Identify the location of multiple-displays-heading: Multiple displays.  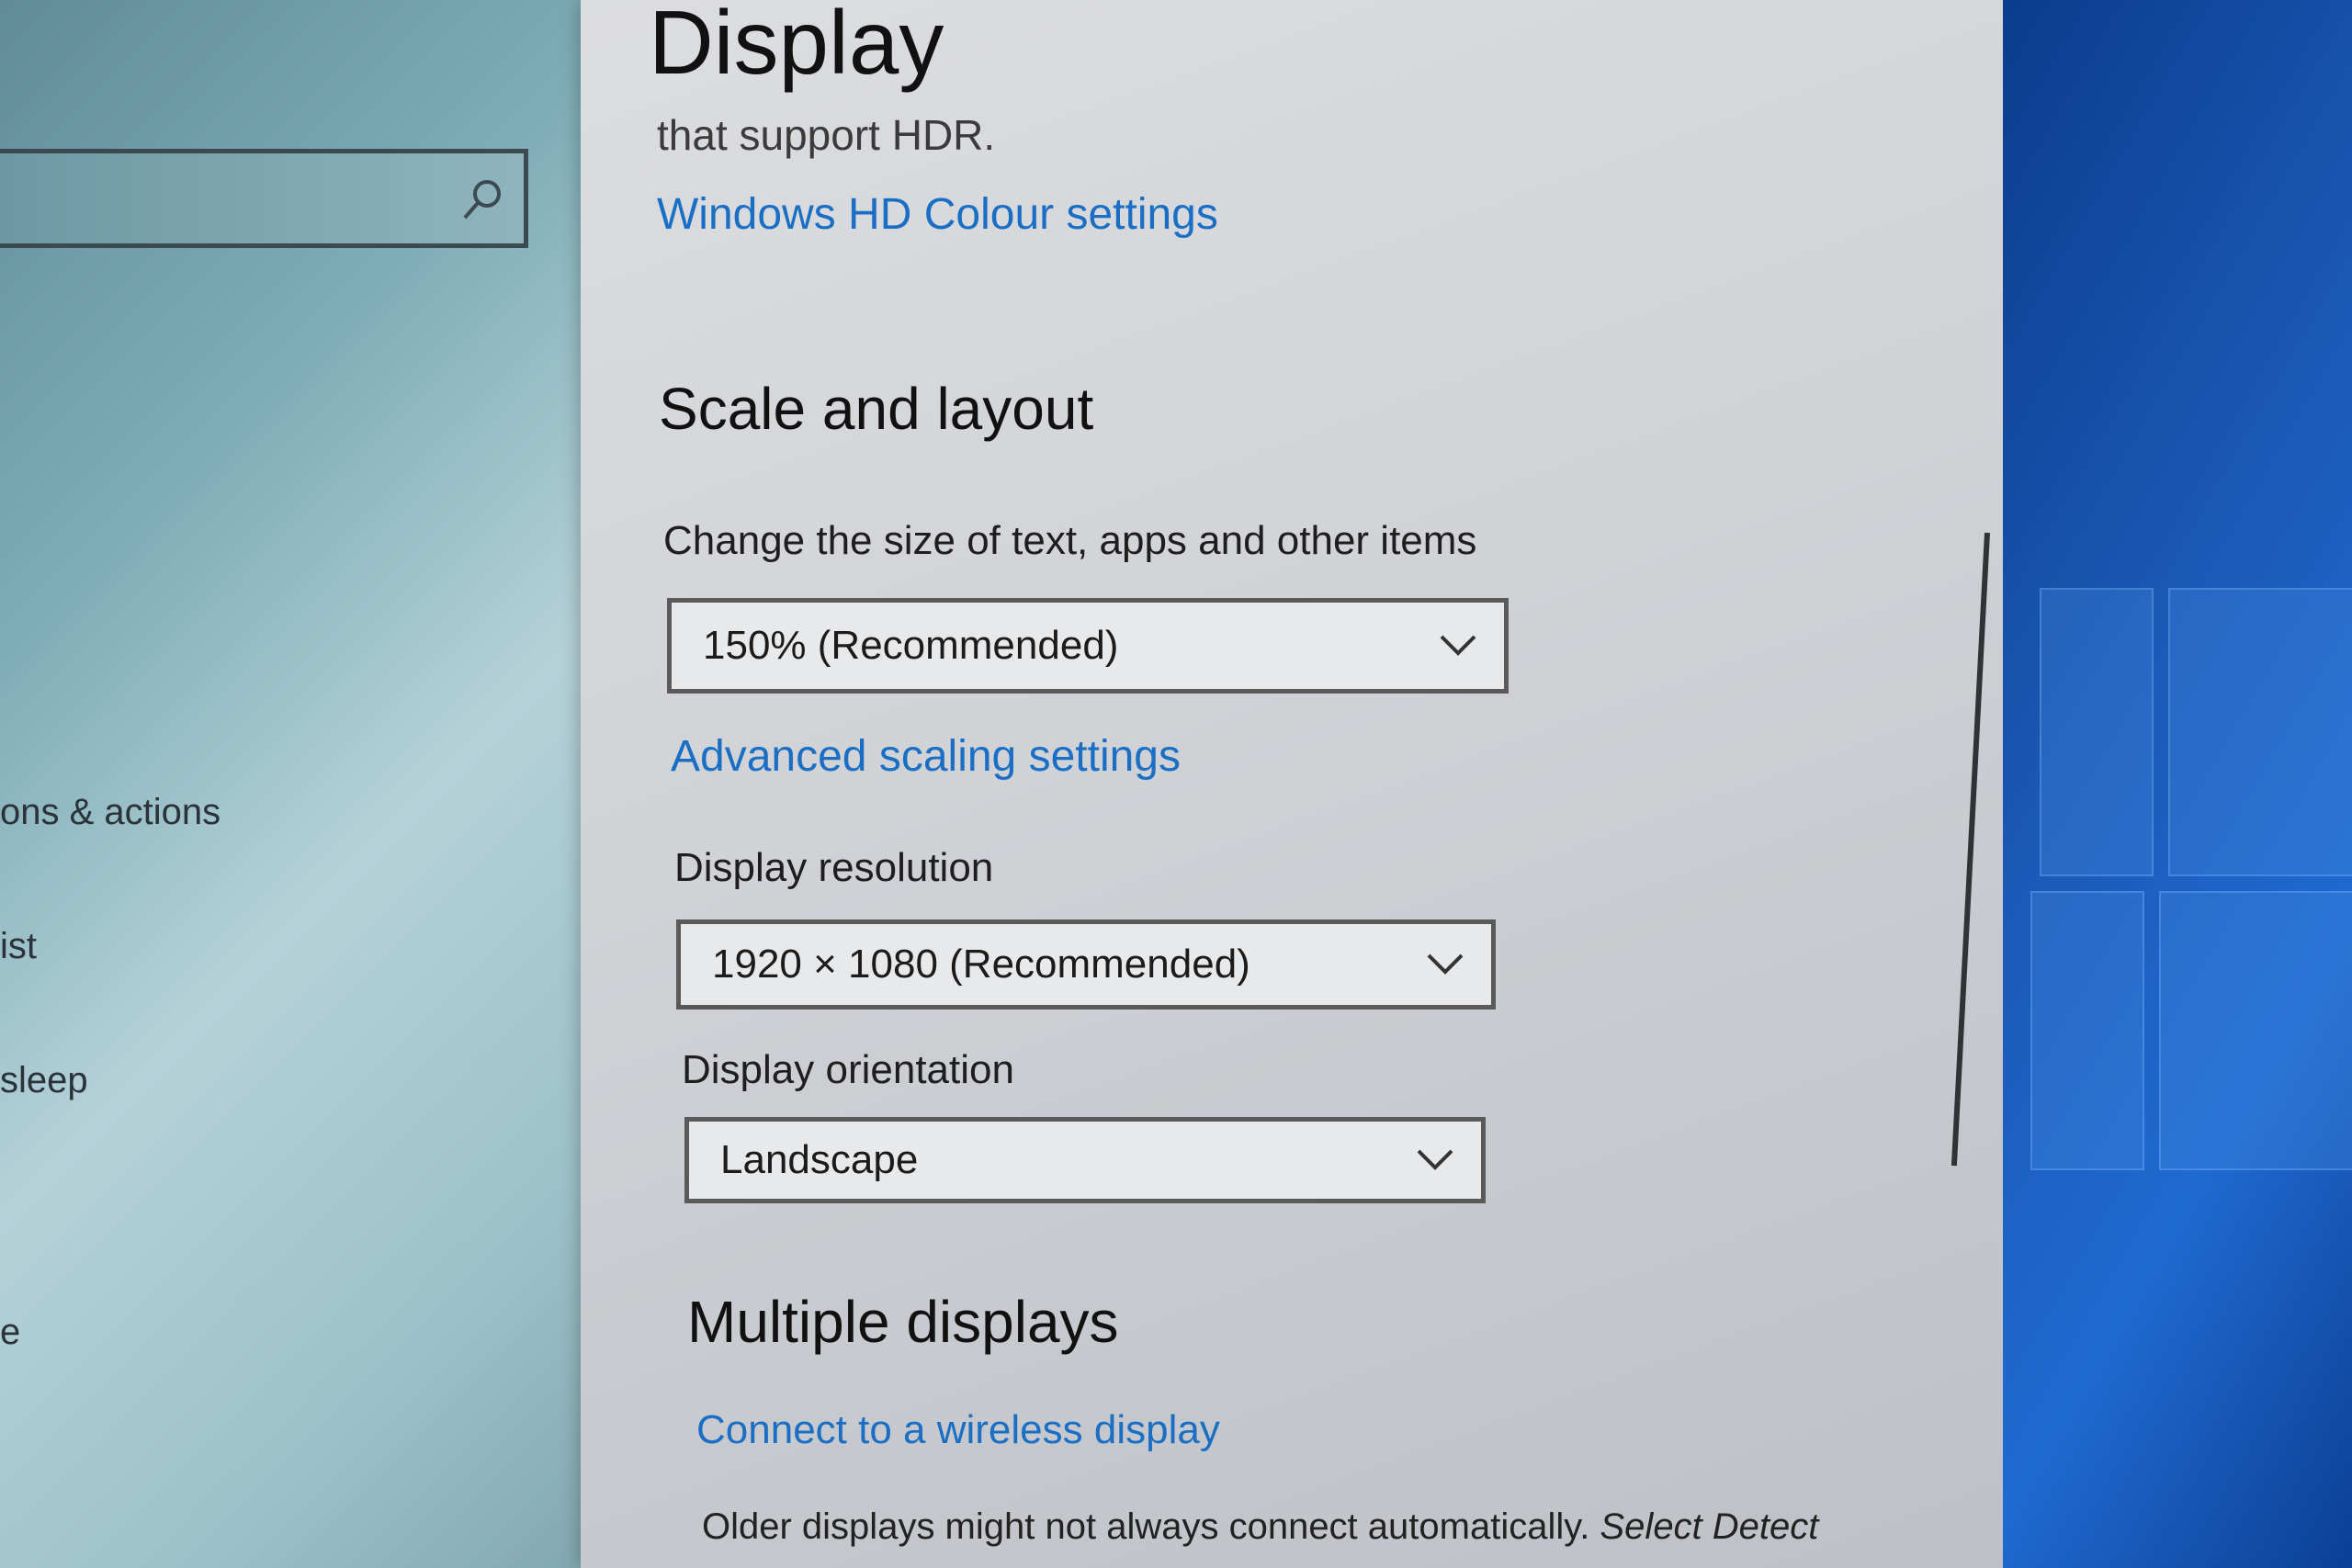
(903, 1322).